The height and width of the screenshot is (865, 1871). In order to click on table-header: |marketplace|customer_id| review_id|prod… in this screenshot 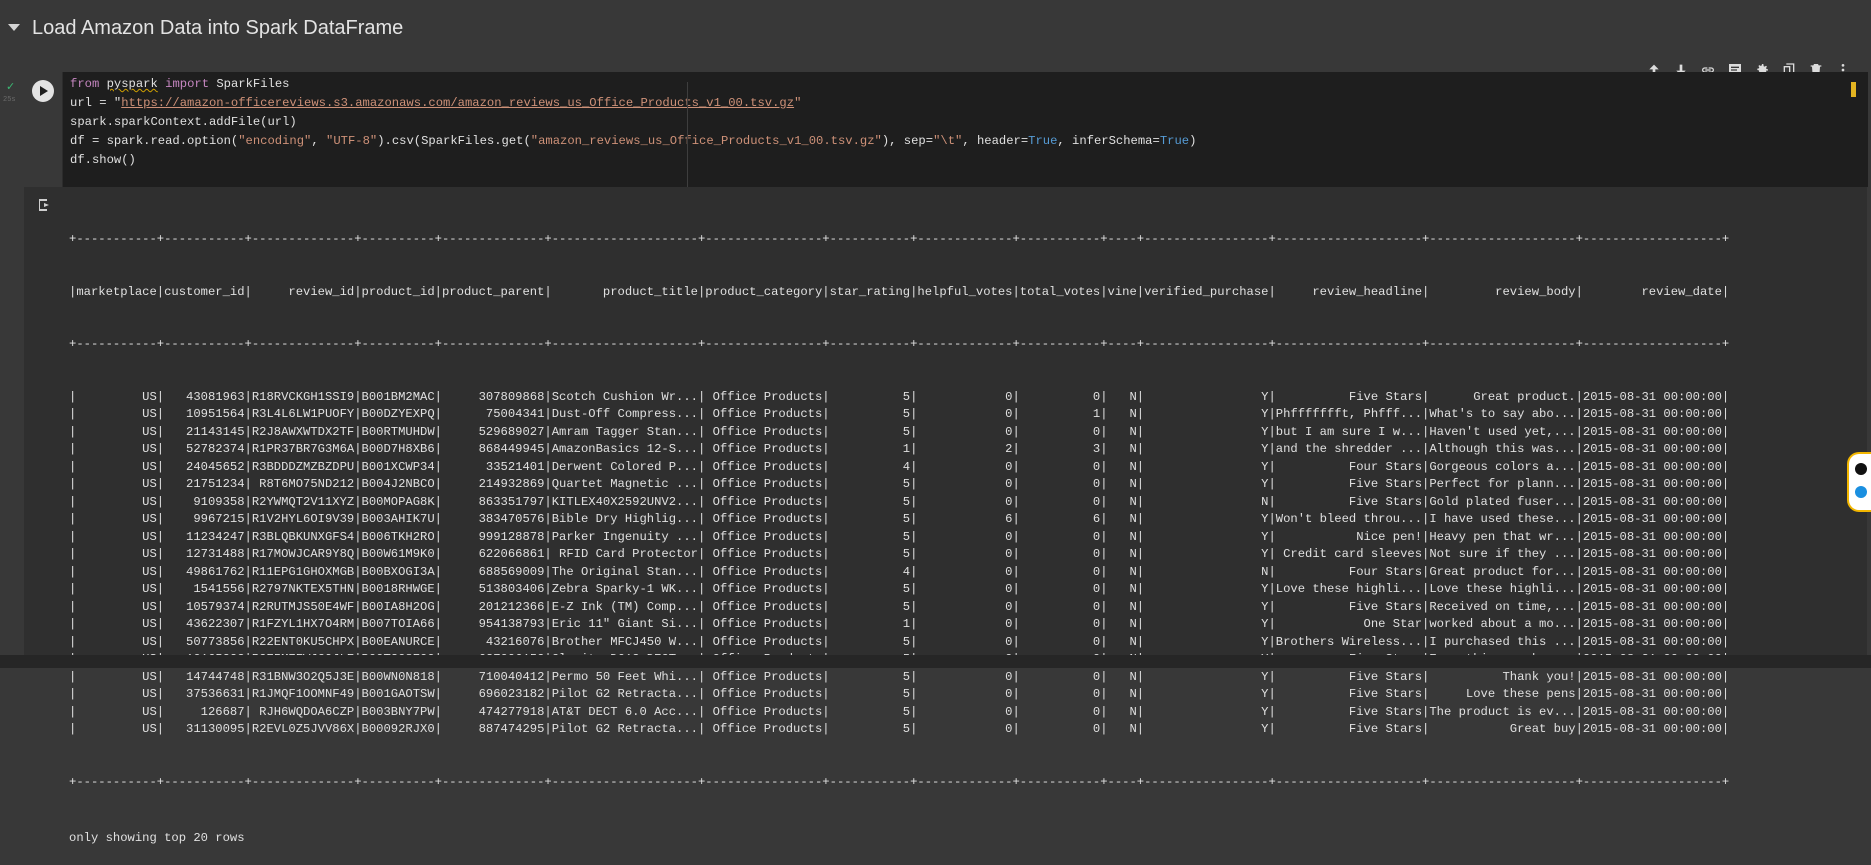, I will do `click(899, 291)`.